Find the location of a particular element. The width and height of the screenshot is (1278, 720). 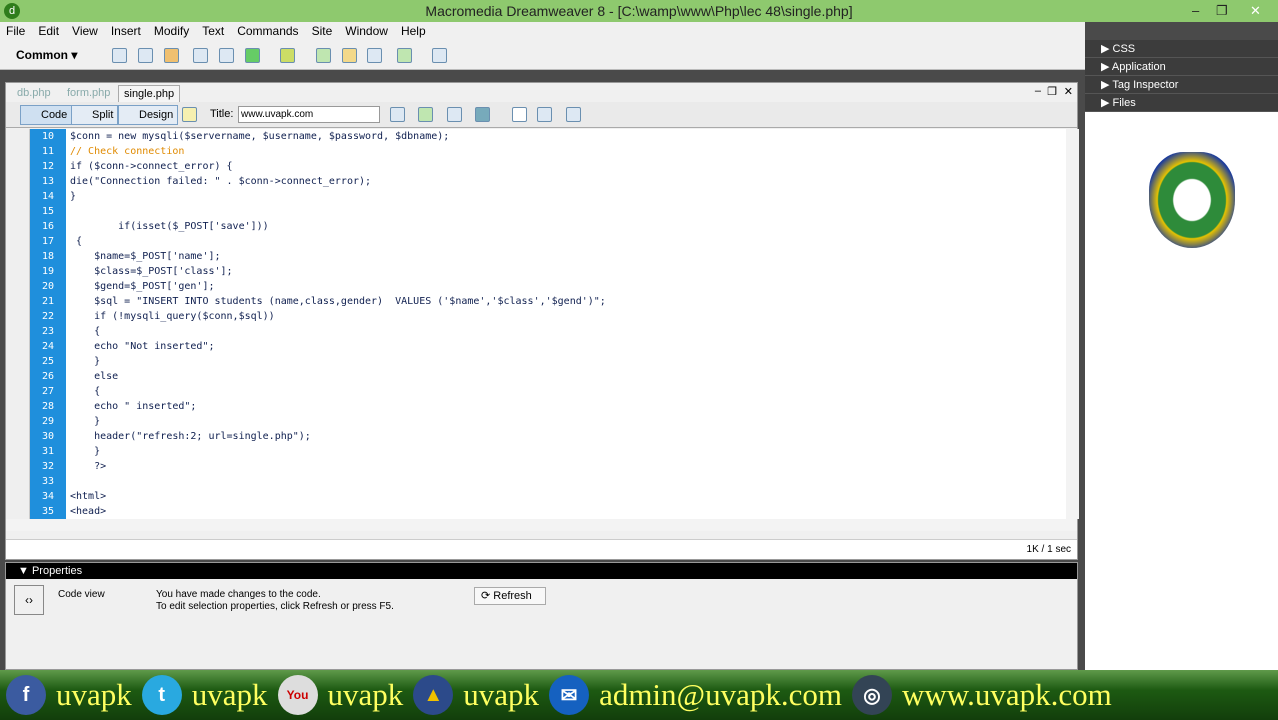

panel-application: ▶ Application is located at coordinates (1181, 67).